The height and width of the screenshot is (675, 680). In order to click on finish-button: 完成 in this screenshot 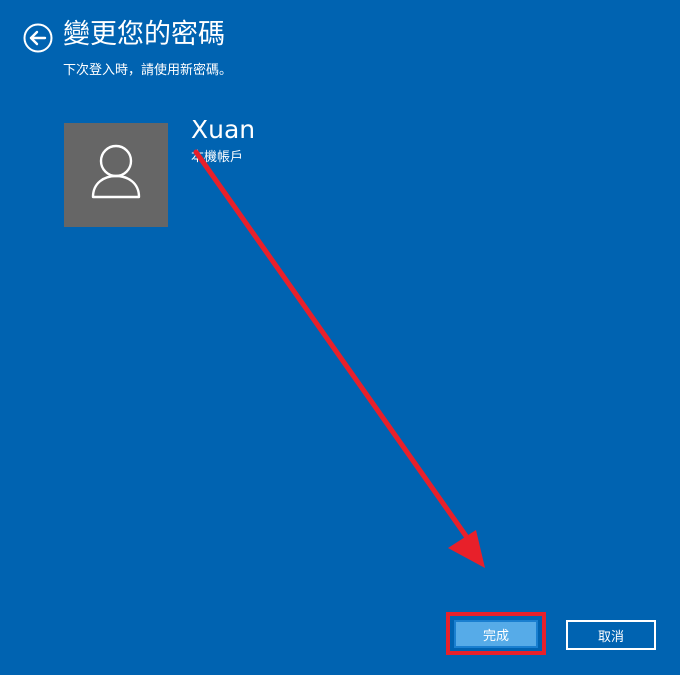, I will do `click(496, 634)`.